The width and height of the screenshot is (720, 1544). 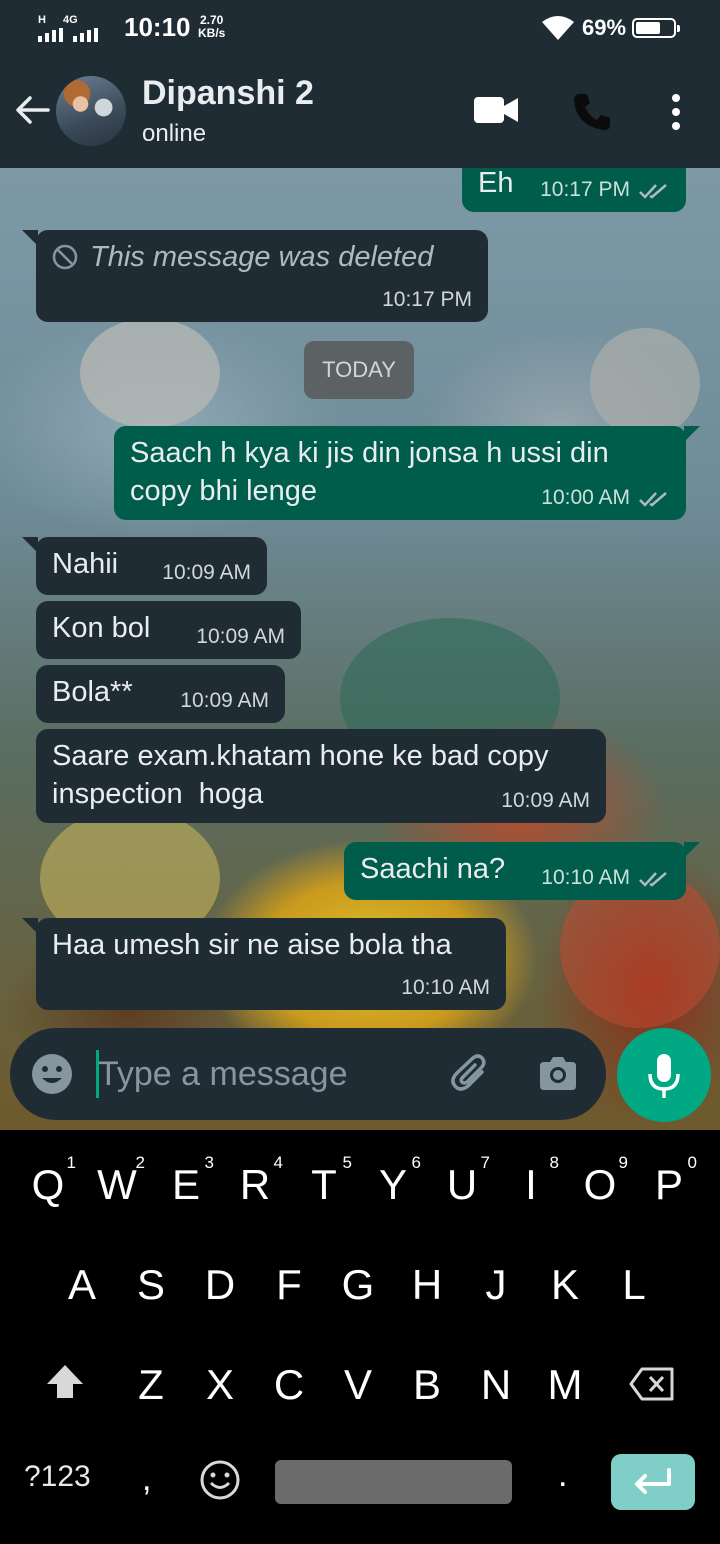 I want to click on key-i-label: I, so click(x=531, y=1184).